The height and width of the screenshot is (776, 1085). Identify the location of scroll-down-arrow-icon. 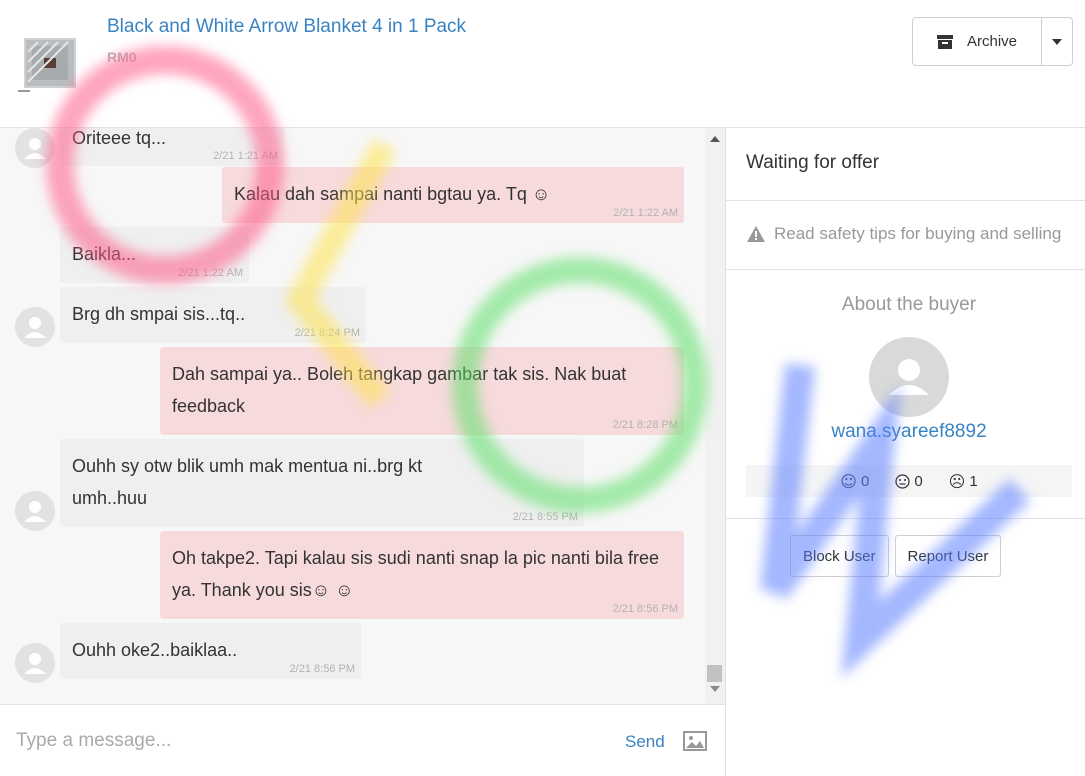
(715, 689).